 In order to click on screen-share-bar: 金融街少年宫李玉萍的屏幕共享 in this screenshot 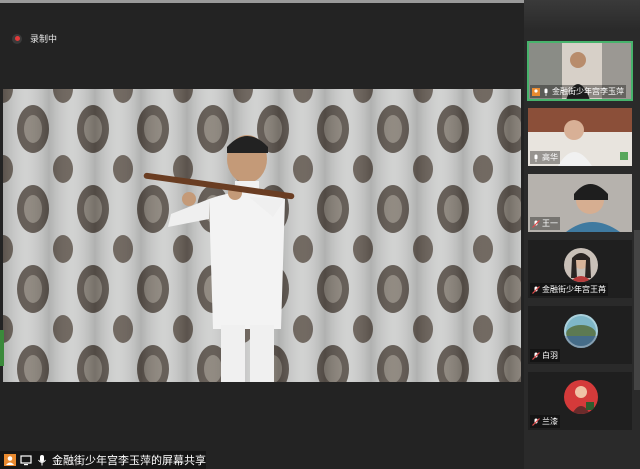, I will do `click(103, 460)`.